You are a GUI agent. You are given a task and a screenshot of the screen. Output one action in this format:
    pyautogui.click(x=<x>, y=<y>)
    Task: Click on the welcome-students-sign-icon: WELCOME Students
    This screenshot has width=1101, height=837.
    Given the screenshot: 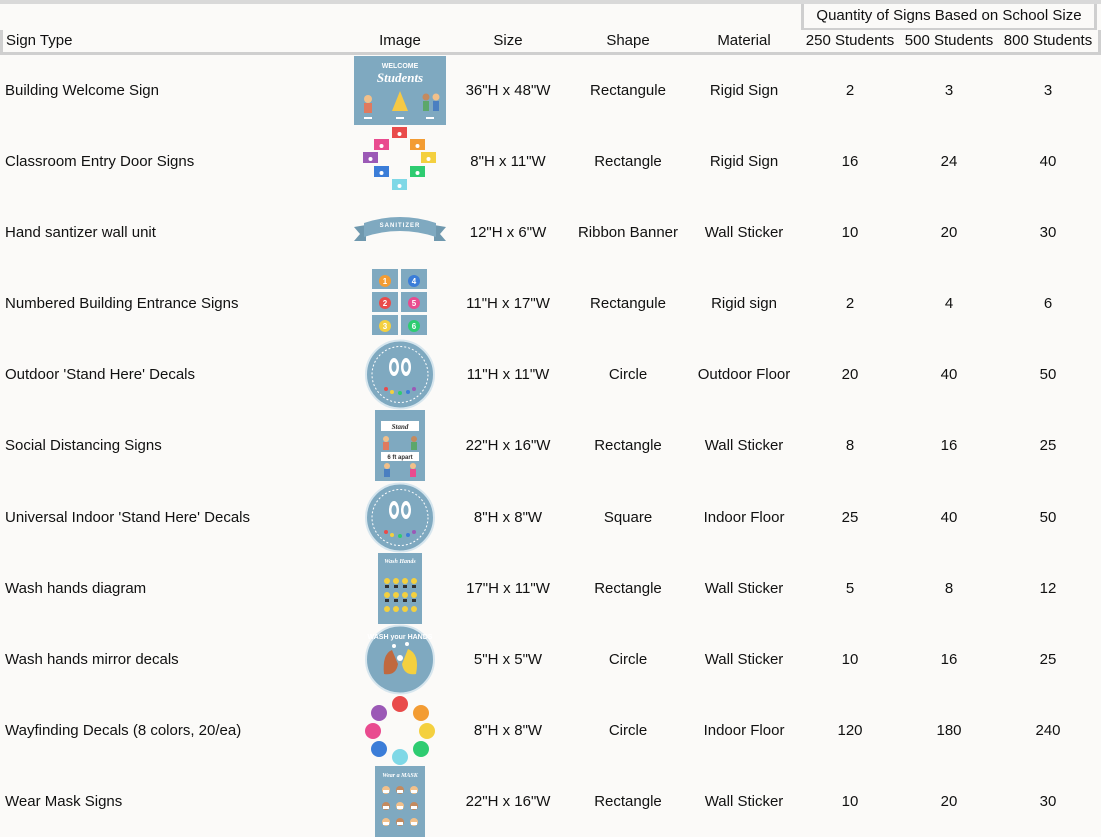 What is the action you would take?
    pyautogui.click(x=400, y=90)
    